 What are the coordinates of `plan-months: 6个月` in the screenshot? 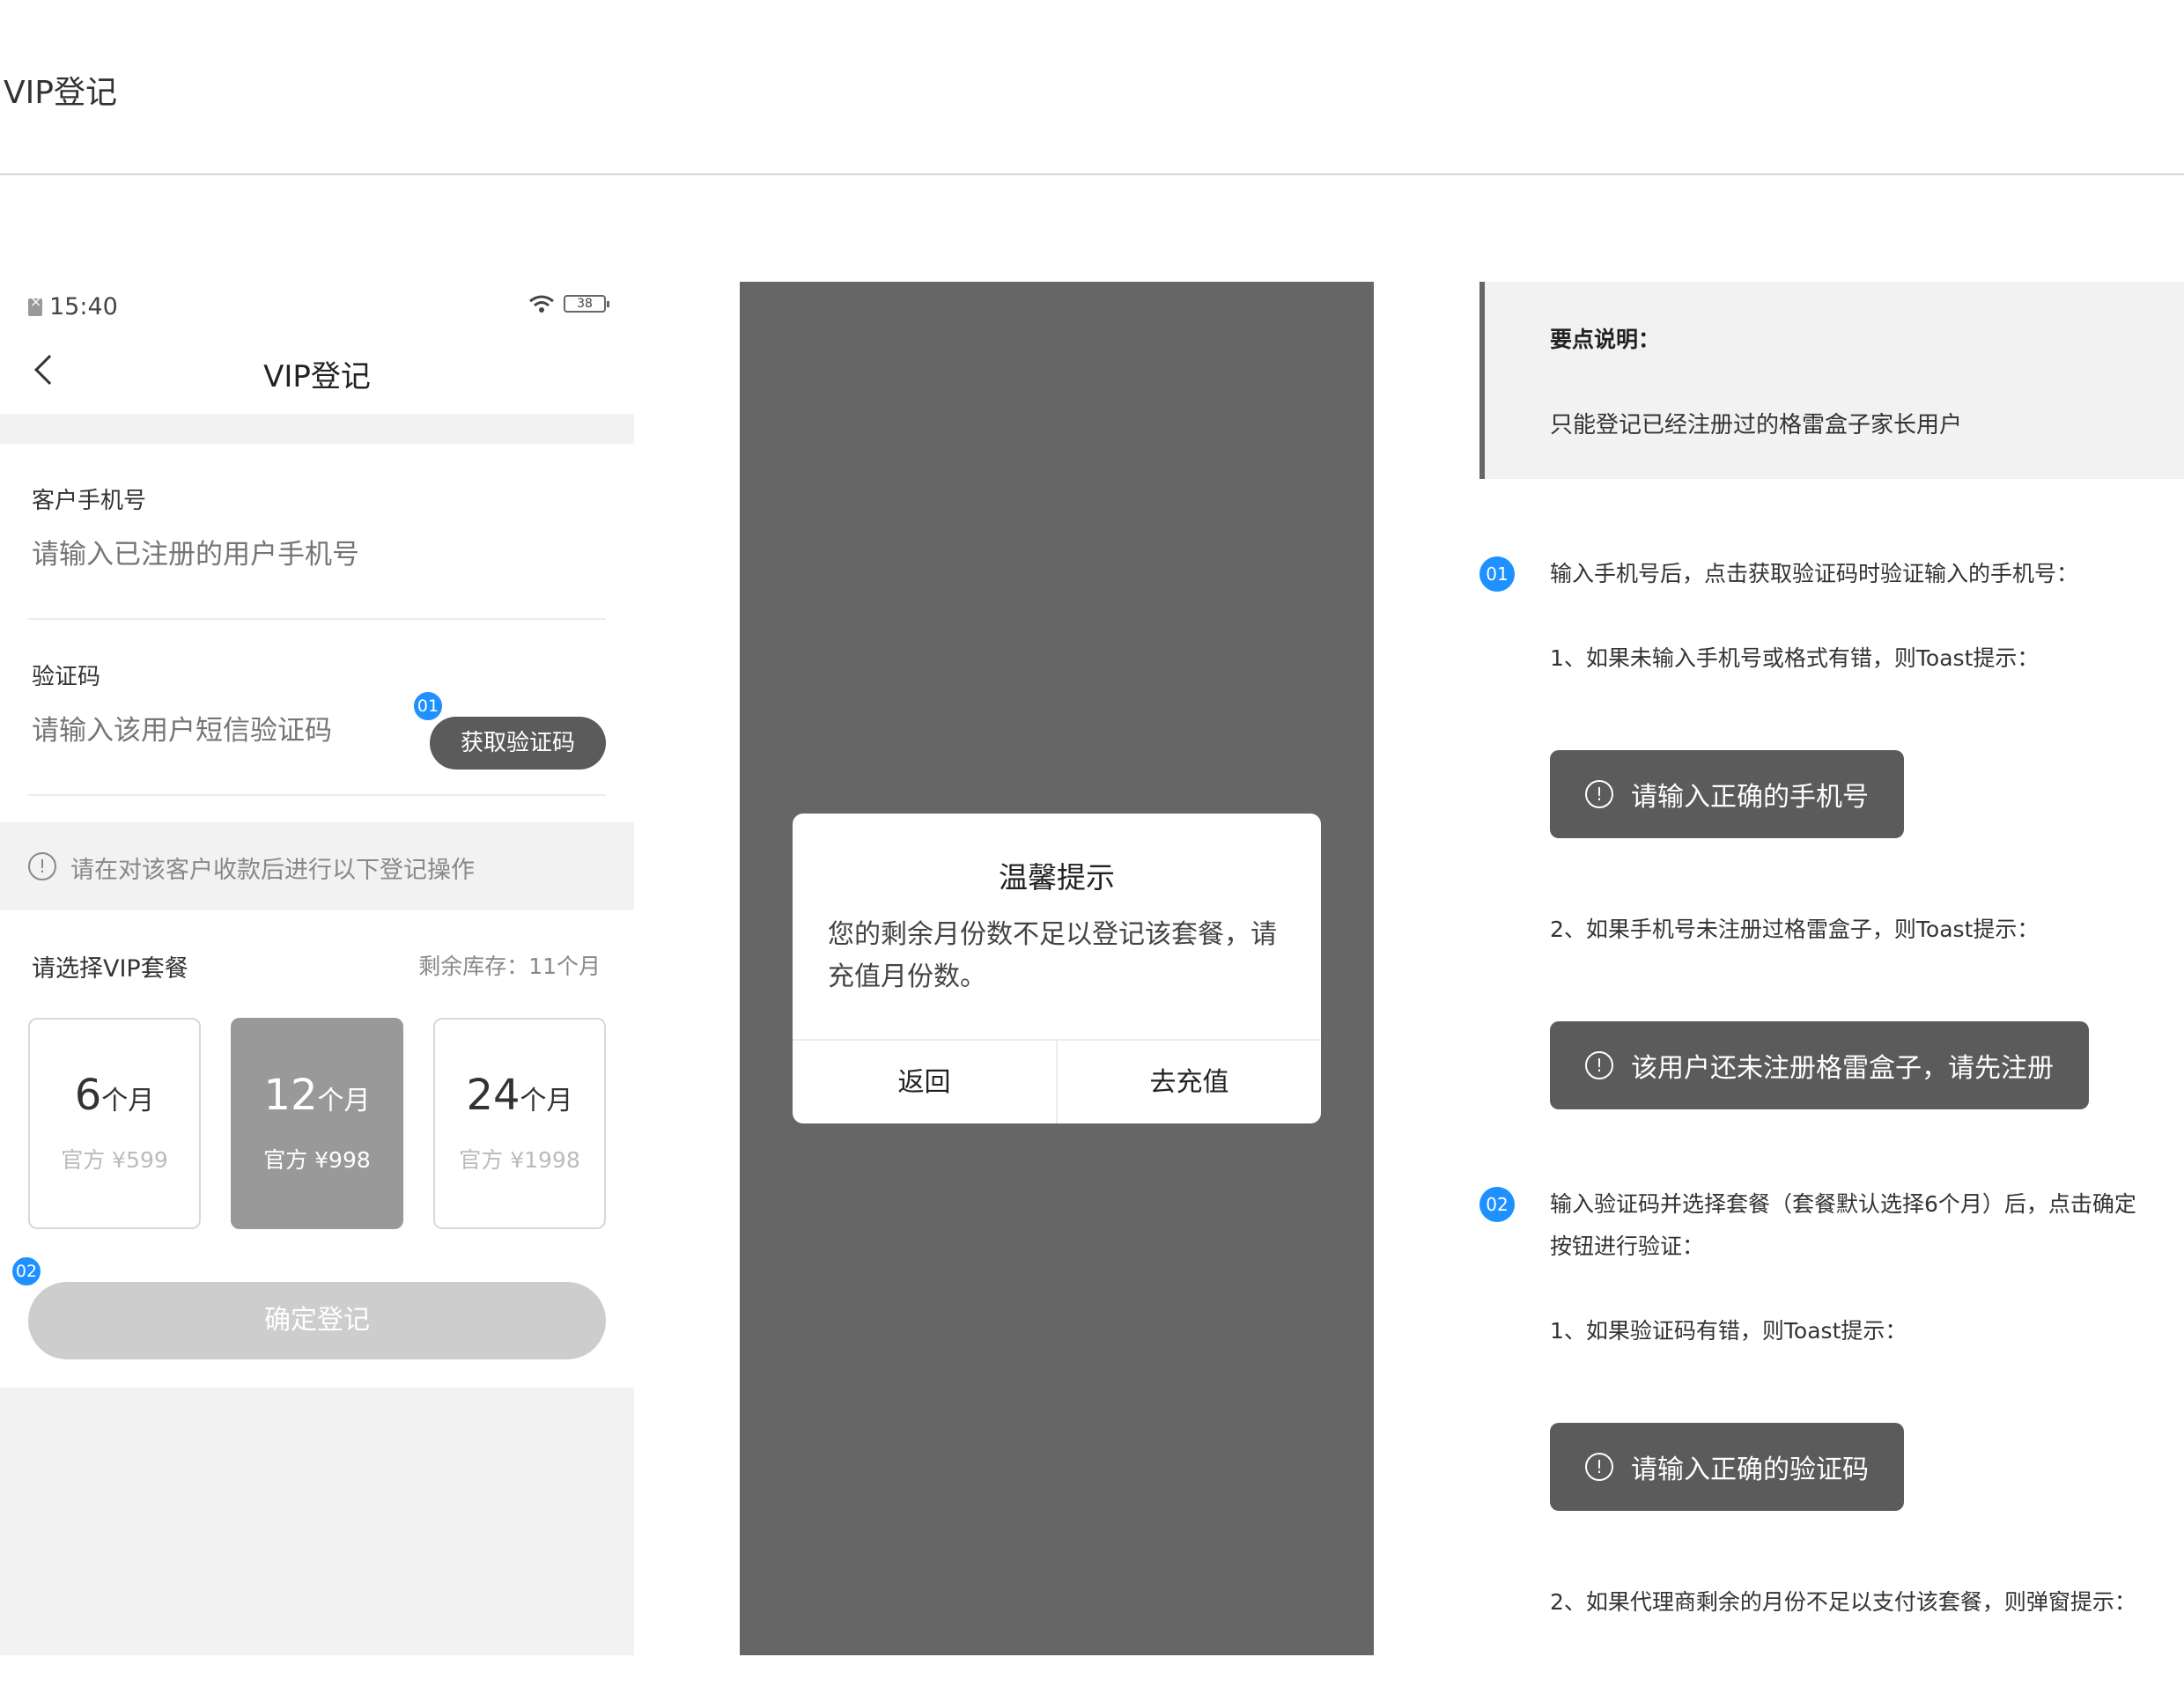 It's located at (114, 1095).